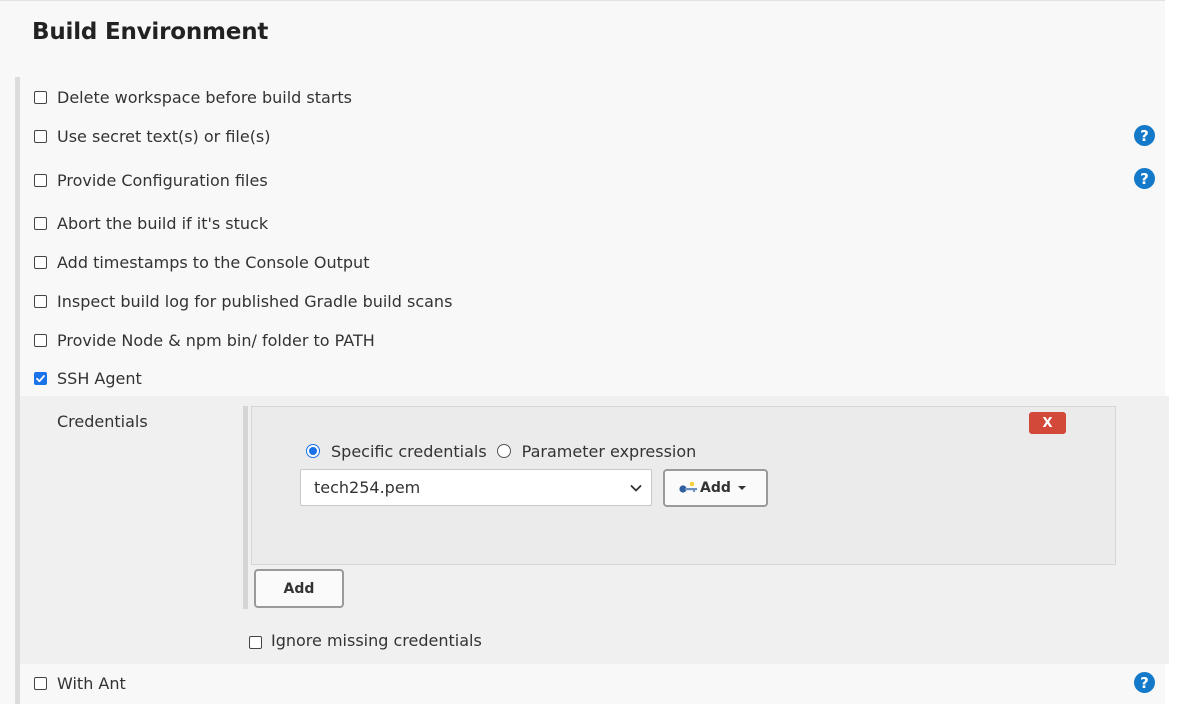  Describe the element at coordinates (245, 507) in the screenshot. I see `credentials-bar` at that location.